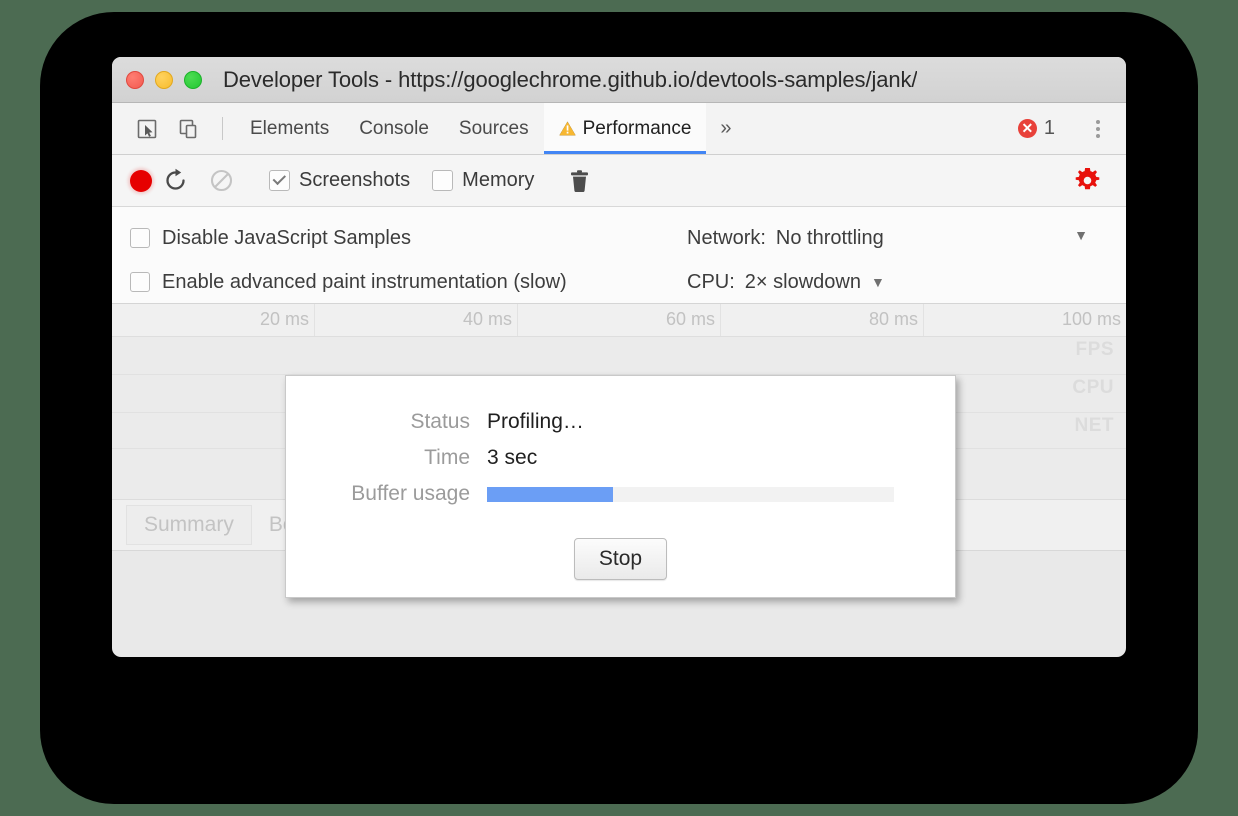 The image size is (1238, 816). What do you see at coordinates (878, 282) in the screenshot?
I see `cpu-throttling-chevron-down-icon: ▼` at bounding box center [878, 282].